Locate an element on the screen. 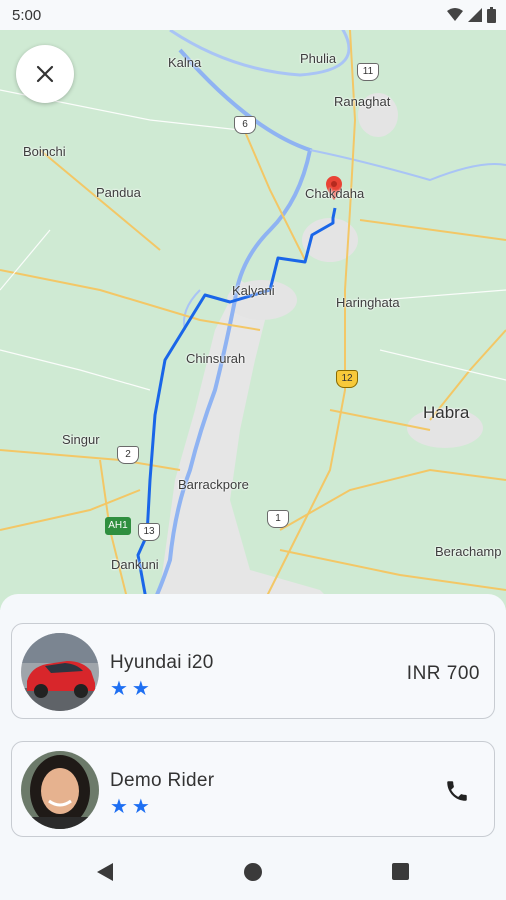 The width and height of the screenshot is (506, 900). road-shield-12: 12 is located at coordinates (347, 379).